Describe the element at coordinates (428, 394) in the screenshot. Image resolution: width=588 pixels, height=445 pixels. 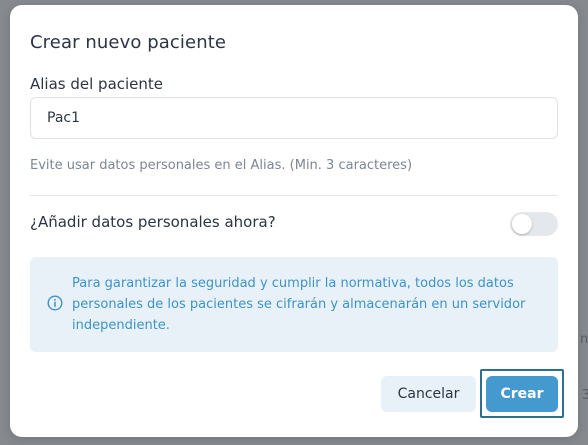
I see `cancel-button: Cancelar` at that location.